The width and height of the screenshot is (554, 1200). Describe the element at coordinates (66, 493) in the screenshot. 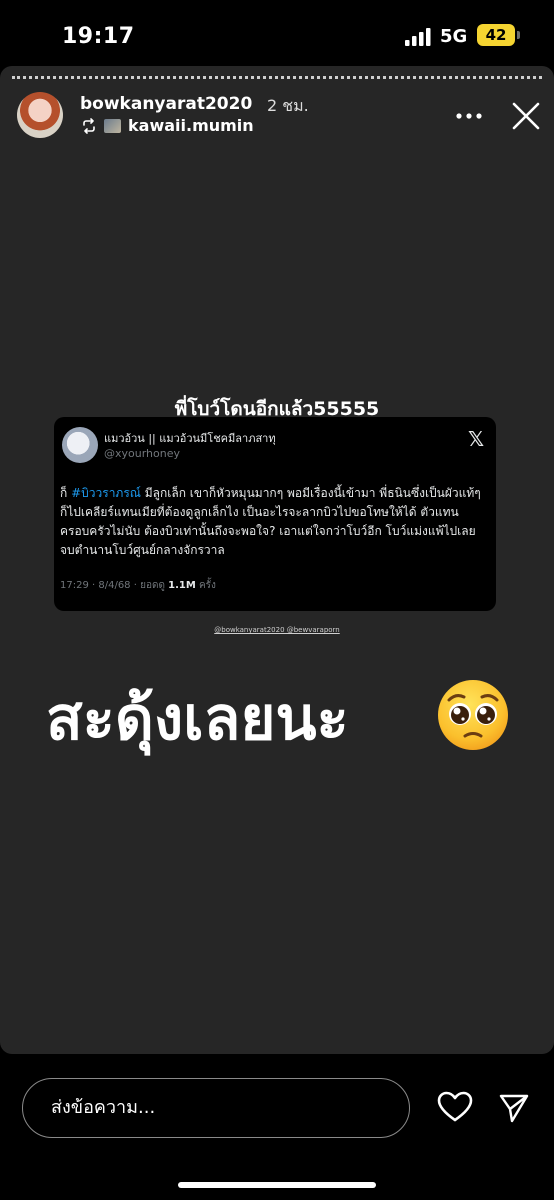

I see `tweet-body-prefix: ก็` at that location.